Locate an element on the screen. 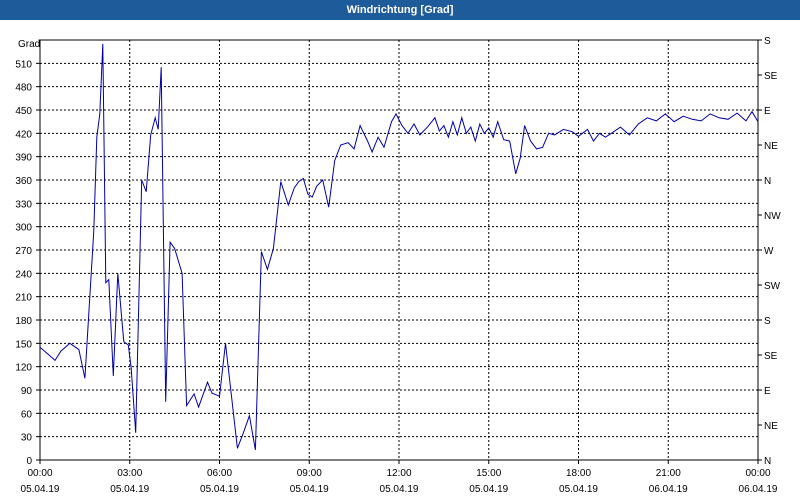  y-tick-label-14: 420 is located at coordinates (23, 134).